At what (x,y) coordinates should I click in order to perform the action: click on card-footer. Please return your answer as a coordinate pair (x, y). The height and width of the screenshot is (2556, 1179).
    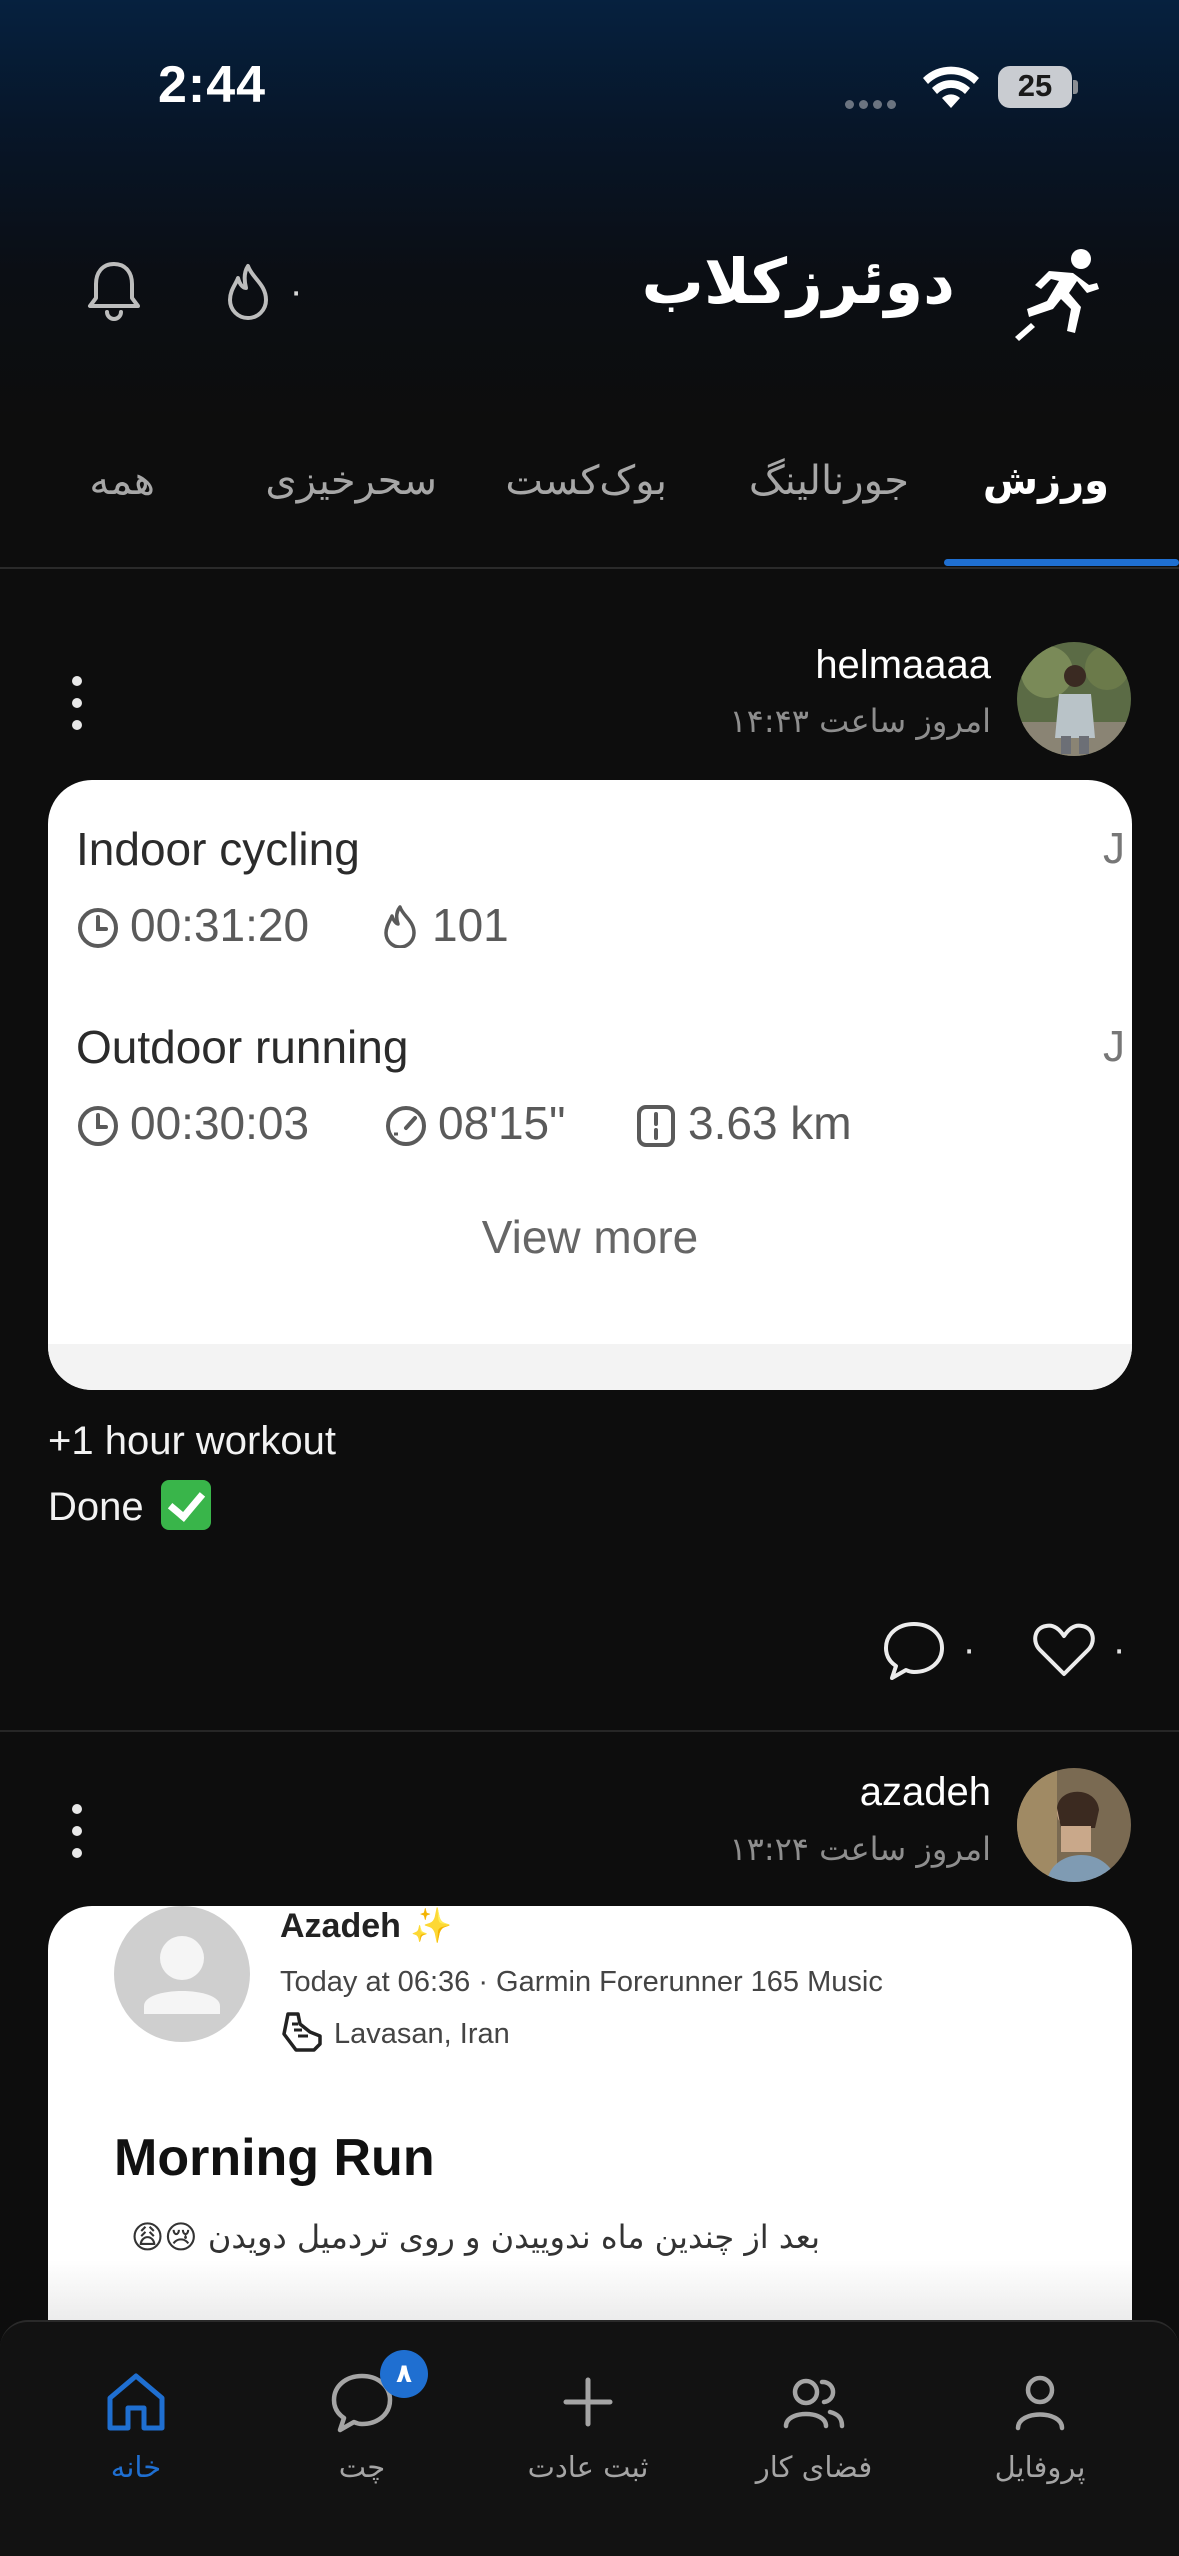
    Looking at the image, I should click on (590, 1367).